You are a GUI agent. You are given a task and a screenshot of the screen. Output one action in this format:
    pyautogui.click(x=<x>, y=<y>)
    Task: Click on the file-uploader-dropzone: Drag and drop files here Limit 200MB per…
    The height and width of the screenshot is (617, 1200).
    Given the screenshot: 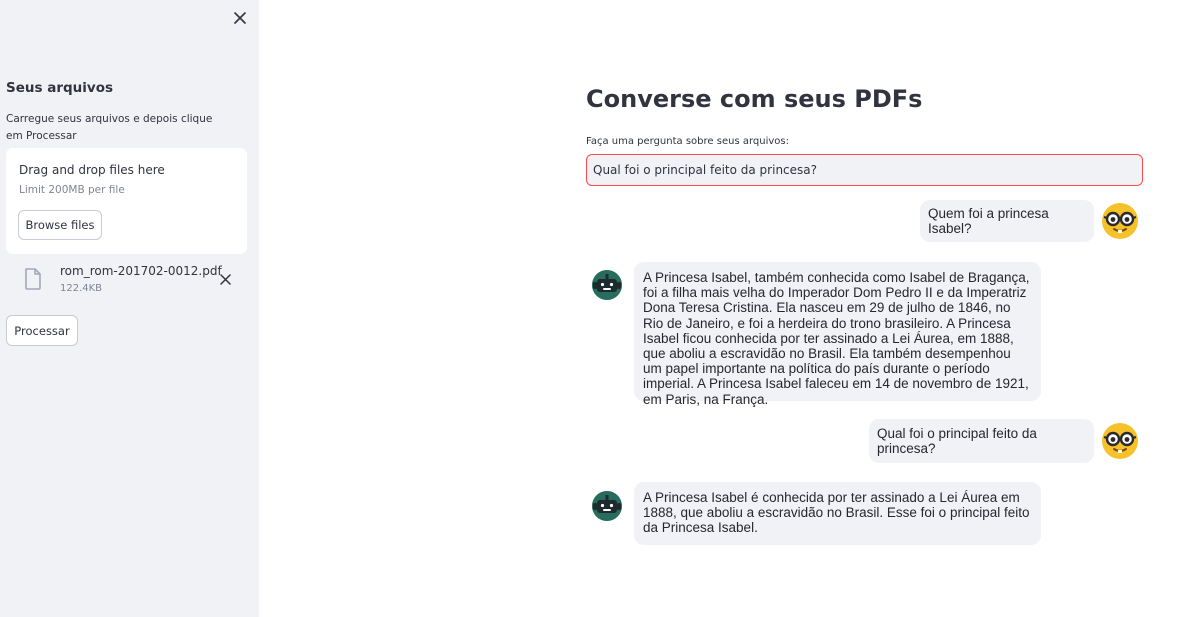 What is the action you would take?
    pyautogui.click(x=126, y=201)
    